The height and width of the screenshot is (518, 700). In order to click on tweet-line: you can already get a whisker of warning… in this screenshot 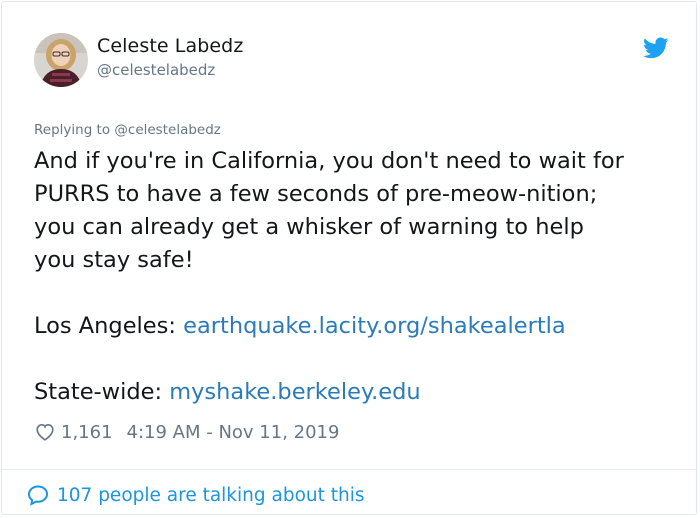, I will do `click(309, 227)`.